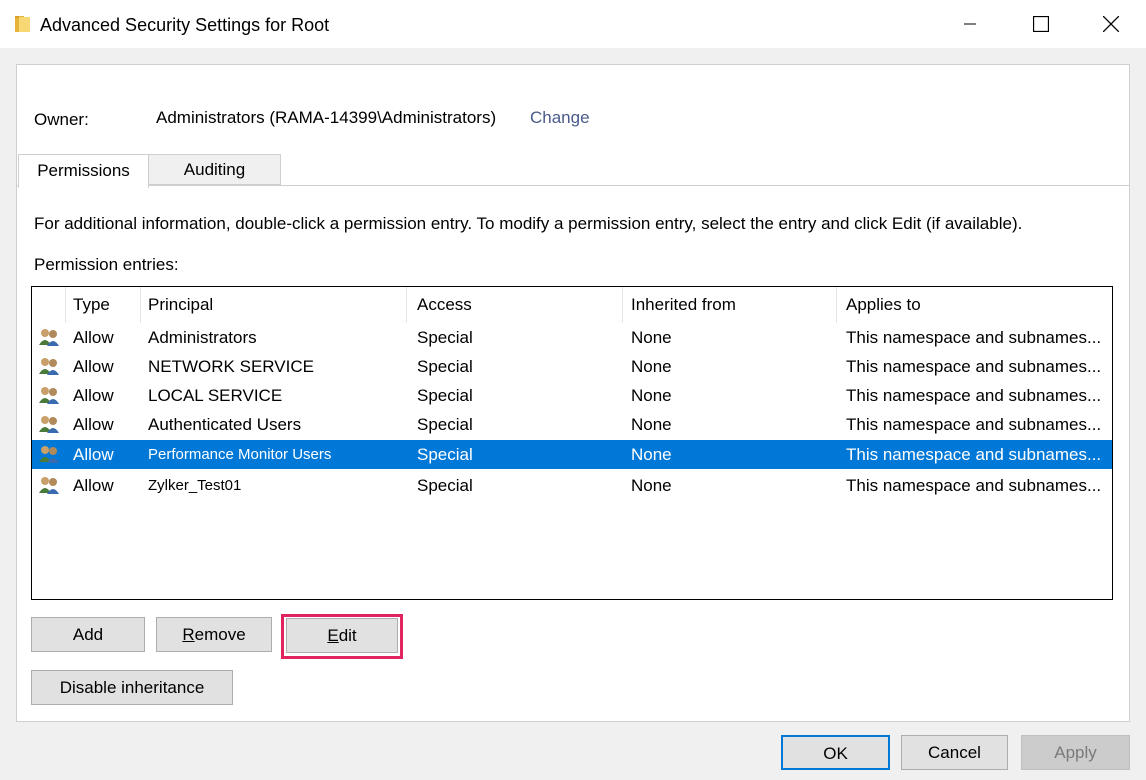 This screenshot has width=1146, height=780. I want to click on add-button: Add, so click(88, 634).